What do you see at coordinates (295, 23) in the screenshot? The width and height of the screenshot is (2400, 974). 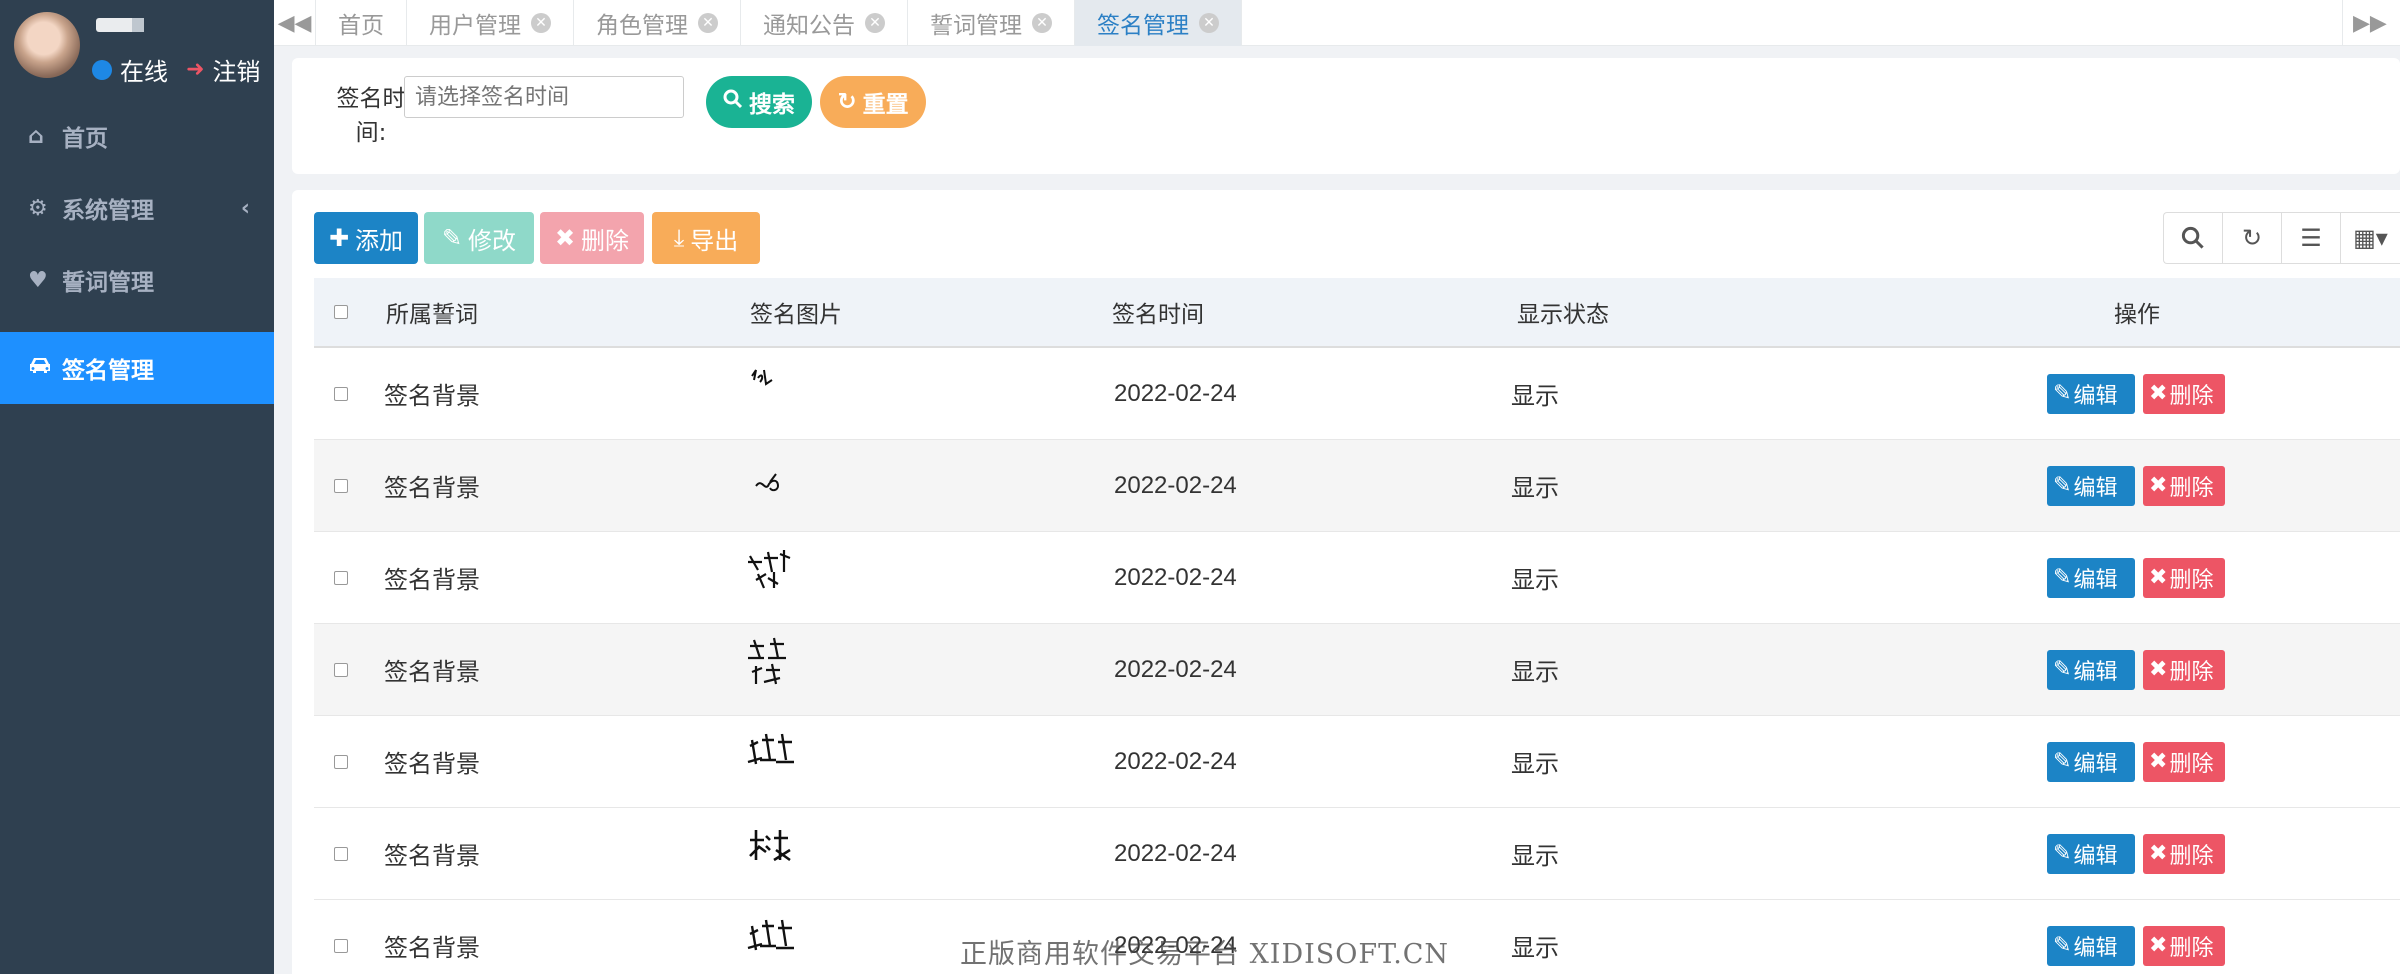 I see `tabs-scroll-left-icon: ◀◀` at bounding box center [295, 23].